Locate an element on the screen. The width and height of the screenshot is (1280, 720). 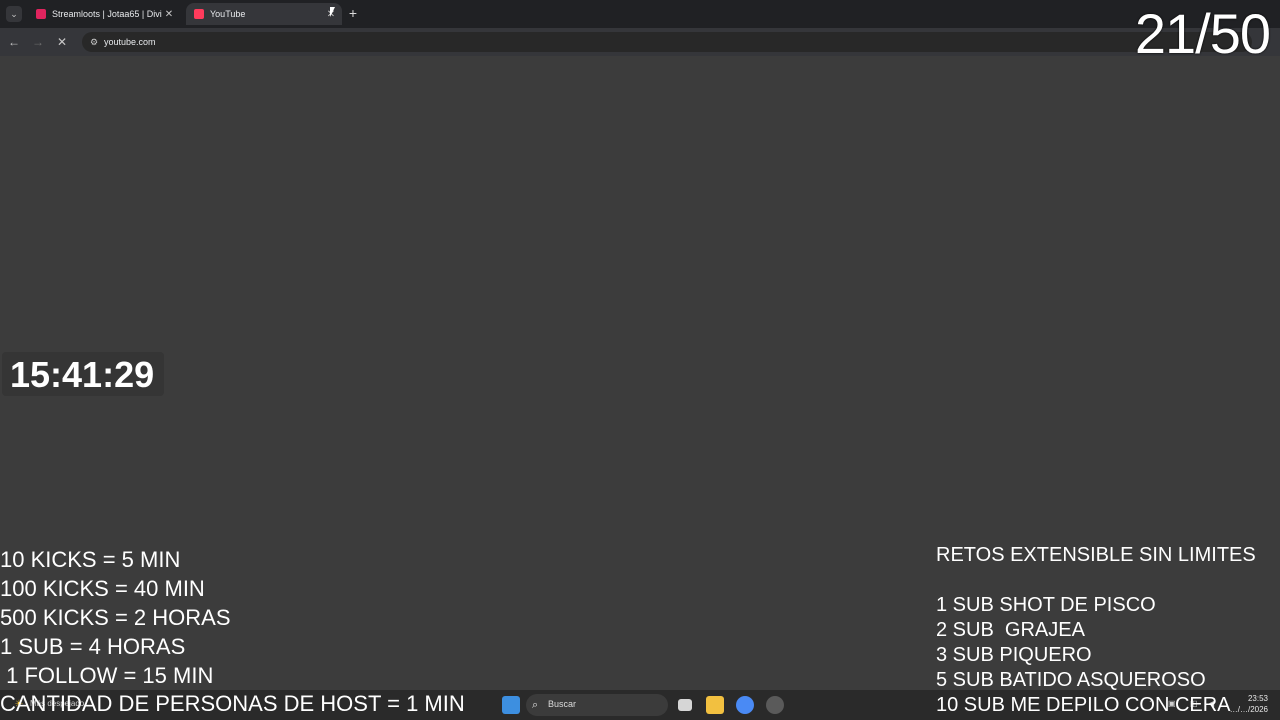
url-text: youtube.com is located at coordinates (130, 42).